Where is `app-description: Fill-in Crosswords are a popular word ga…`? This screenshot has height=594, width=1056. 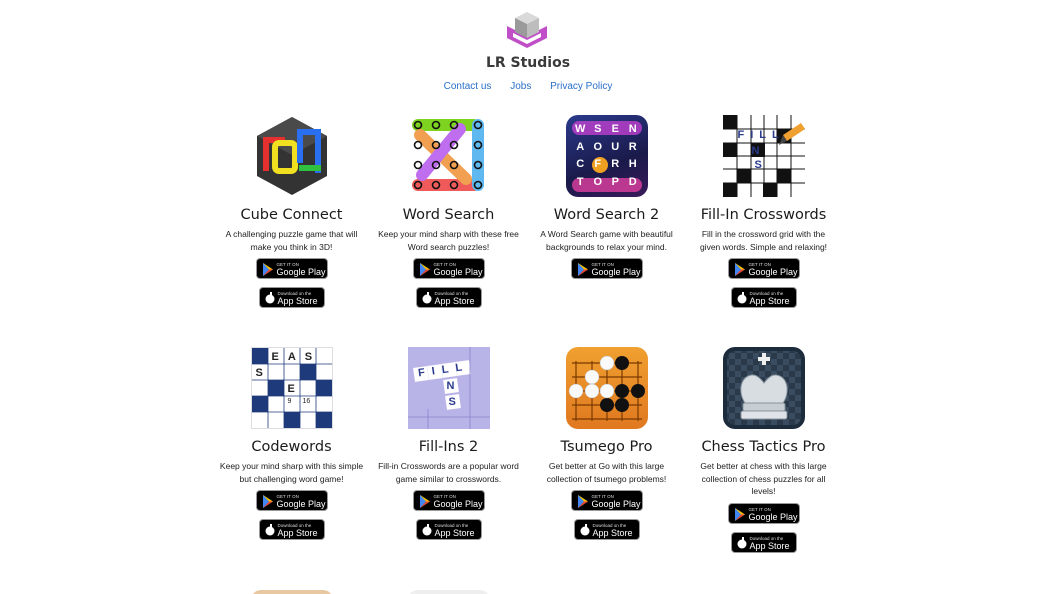
app-description: Fill-in Crosswords are a popular word ga… is located at coordinates (448, 472).